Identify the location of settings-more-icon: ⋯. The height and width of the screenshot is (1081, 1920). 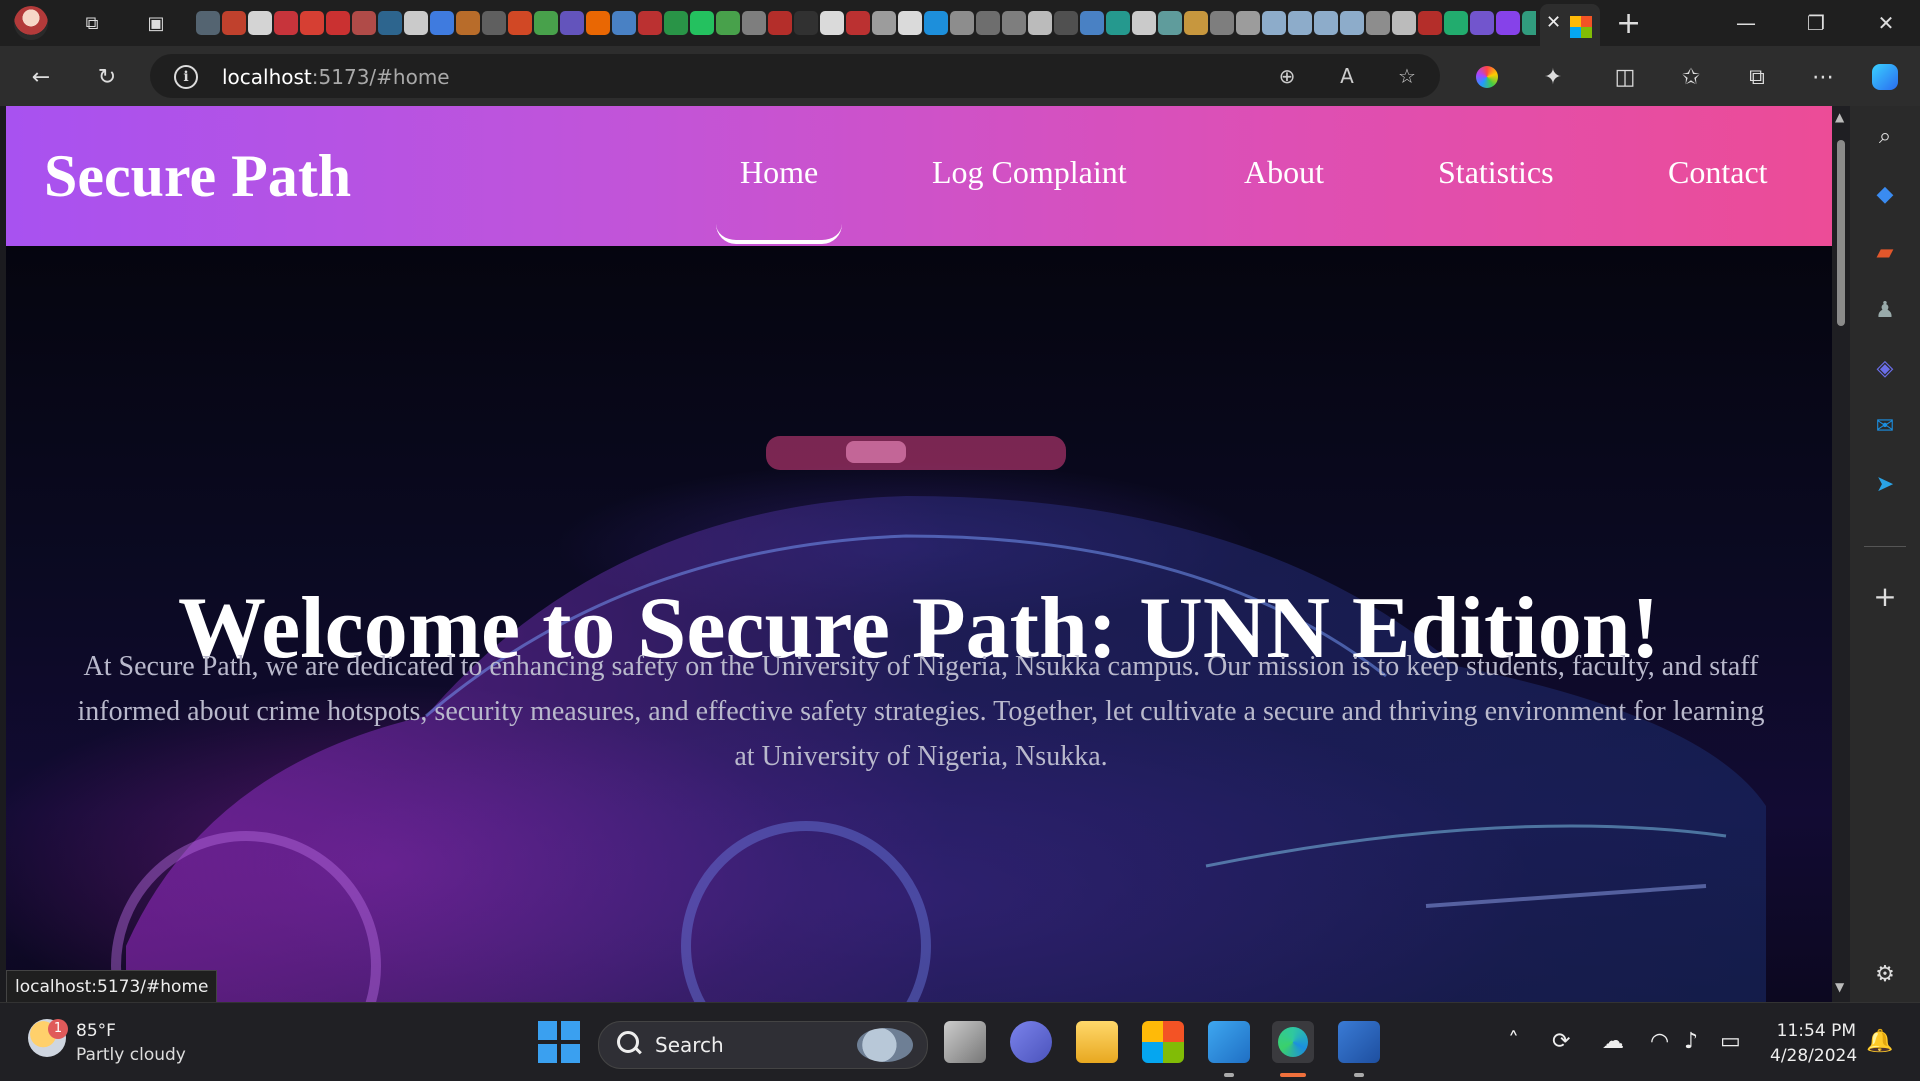
(1823, 77).